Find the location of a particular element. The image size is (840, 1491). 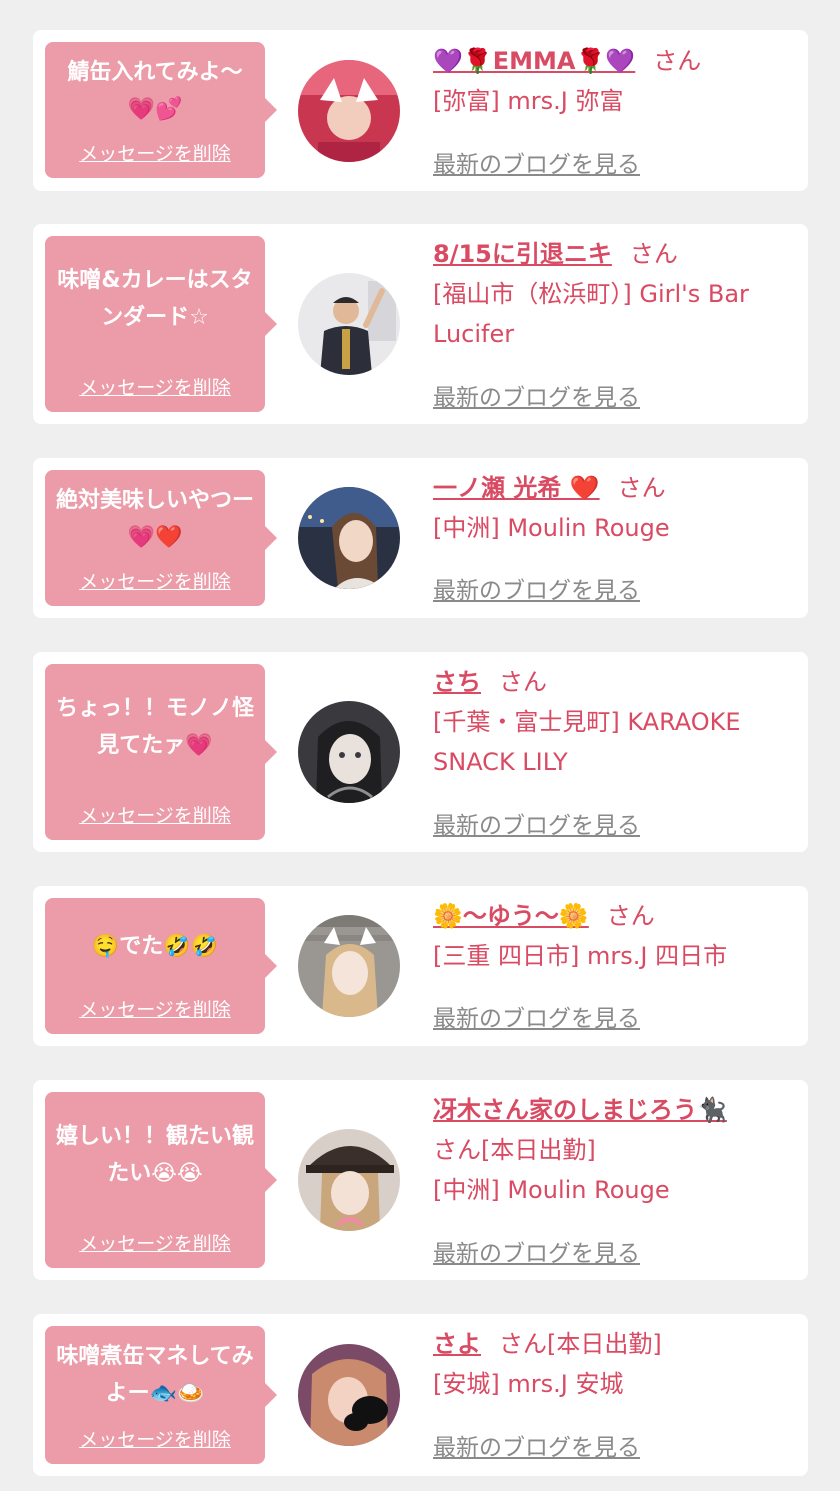

message-text: 絶対美味しいやつー💗❤️ is located at coordinates (154, 519).